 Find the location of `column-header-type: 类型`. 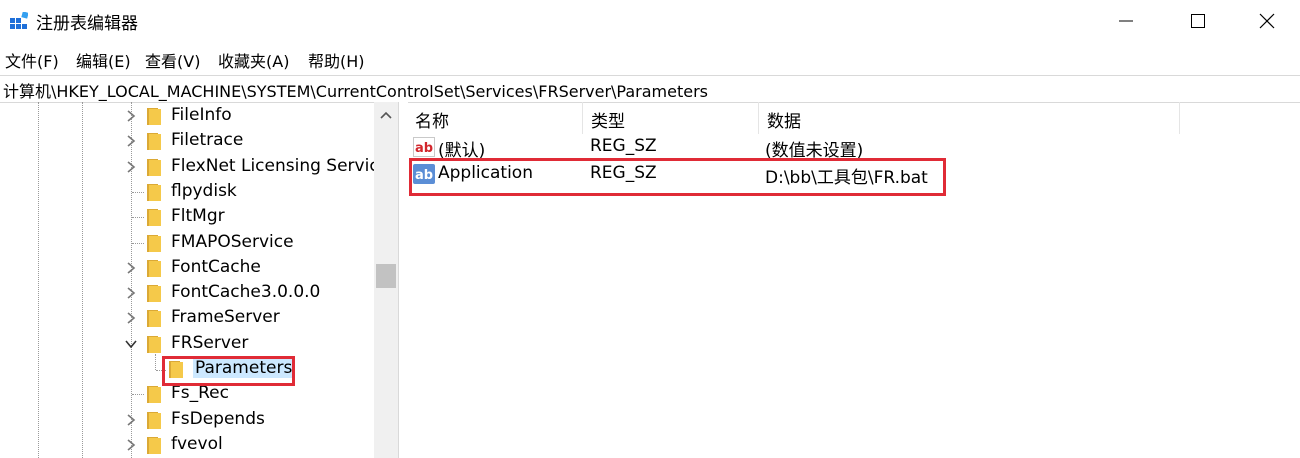

column-header-type: 类型 is located at coordinates (671, 118).